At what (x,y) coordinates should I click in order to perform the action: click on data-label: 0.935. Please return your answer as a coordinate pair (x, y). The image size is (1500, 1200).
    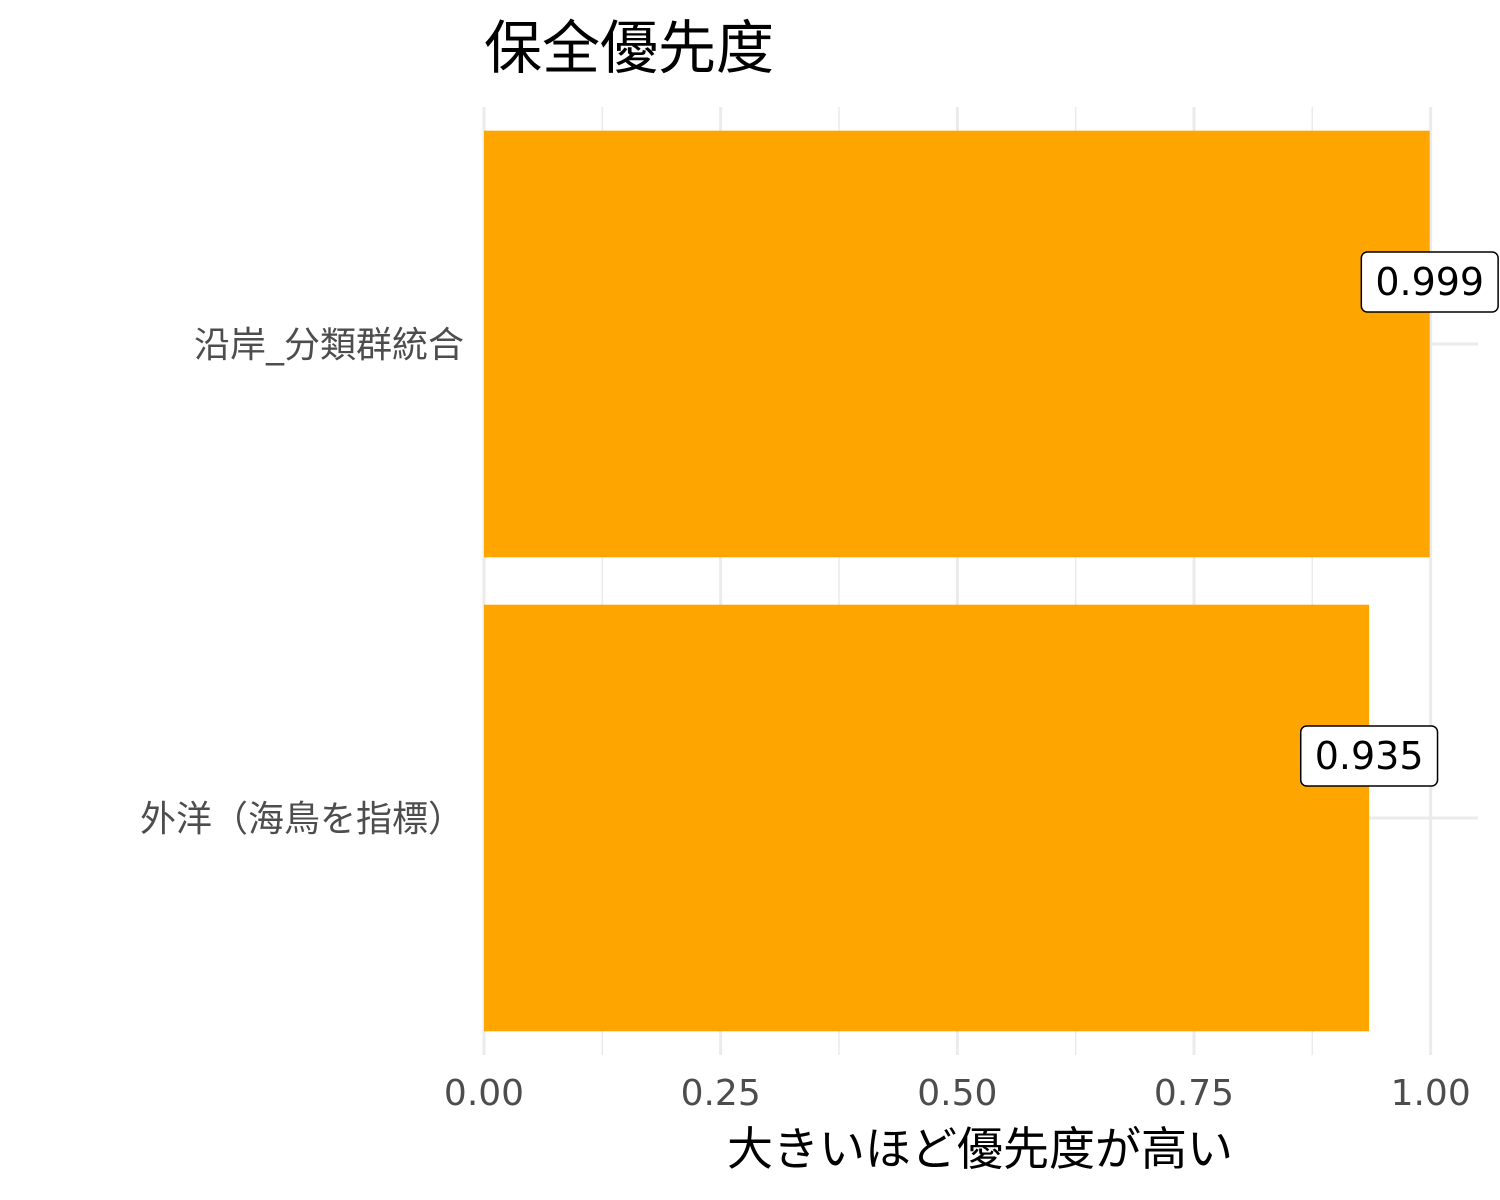
    Looking at the image, I should click on (1369, 756).